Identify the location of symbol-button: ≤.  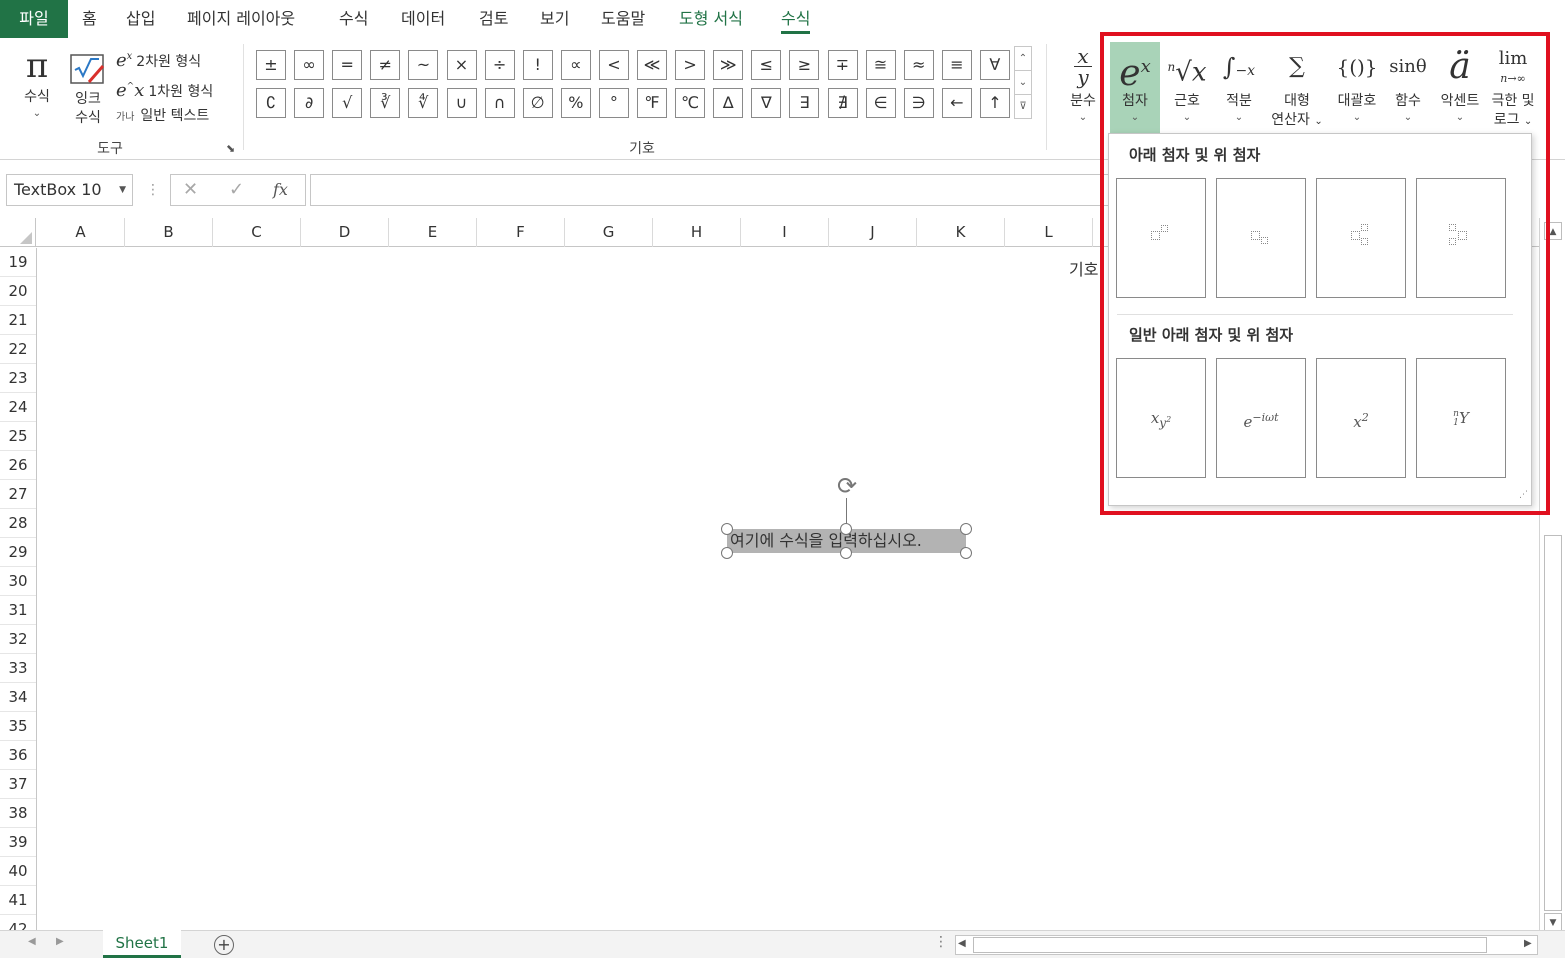
(766, 65).